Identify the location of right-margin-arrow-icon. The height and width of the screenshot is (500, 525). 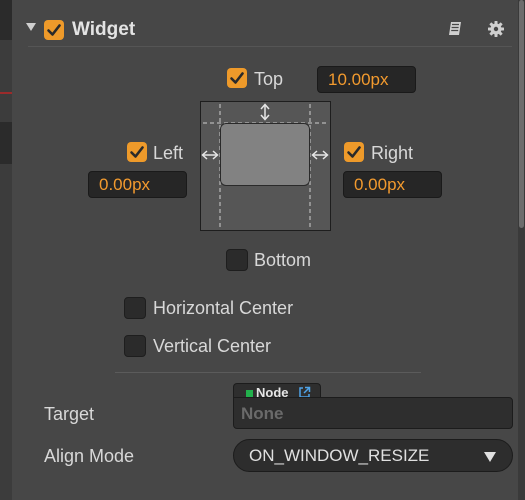
(320, 155).